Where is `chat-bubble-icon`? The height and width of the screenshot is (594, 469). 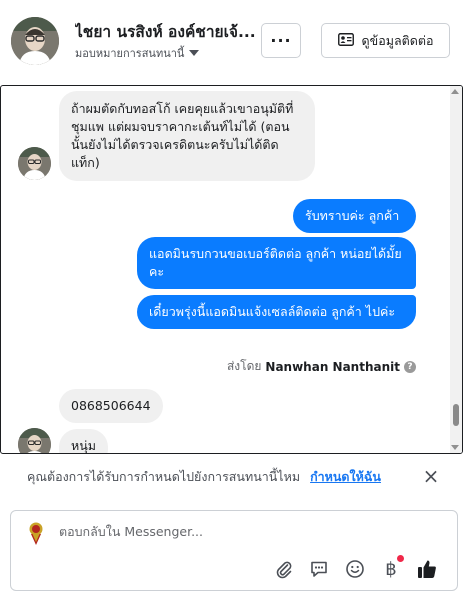
chat-bubble-icon is located at coordinates (319, 569).